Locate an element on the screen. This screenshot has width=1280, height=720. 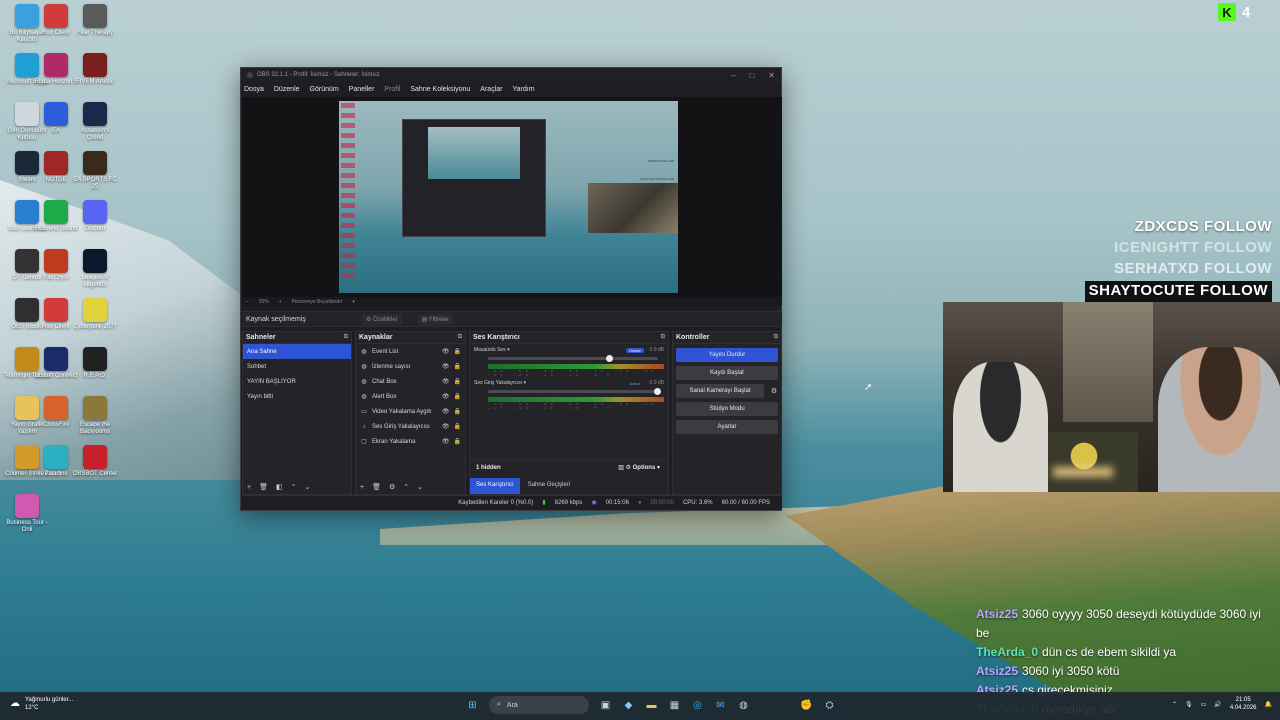
search-box: ⌕ Ara is located at coordinates (539, 705).